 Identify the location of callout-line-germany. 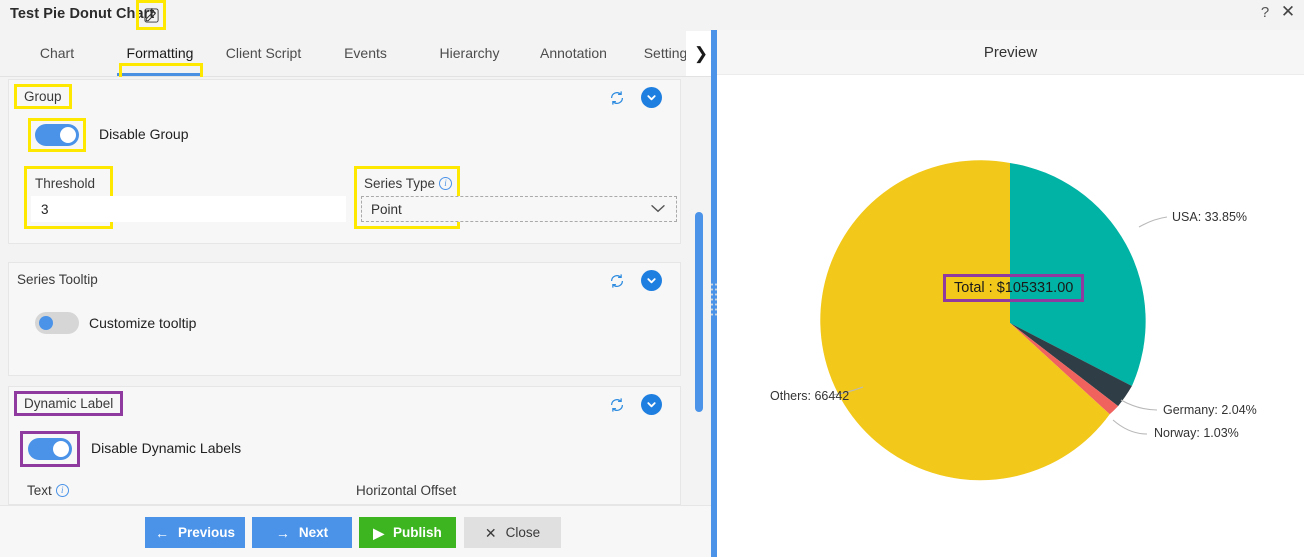
(1139, 405).